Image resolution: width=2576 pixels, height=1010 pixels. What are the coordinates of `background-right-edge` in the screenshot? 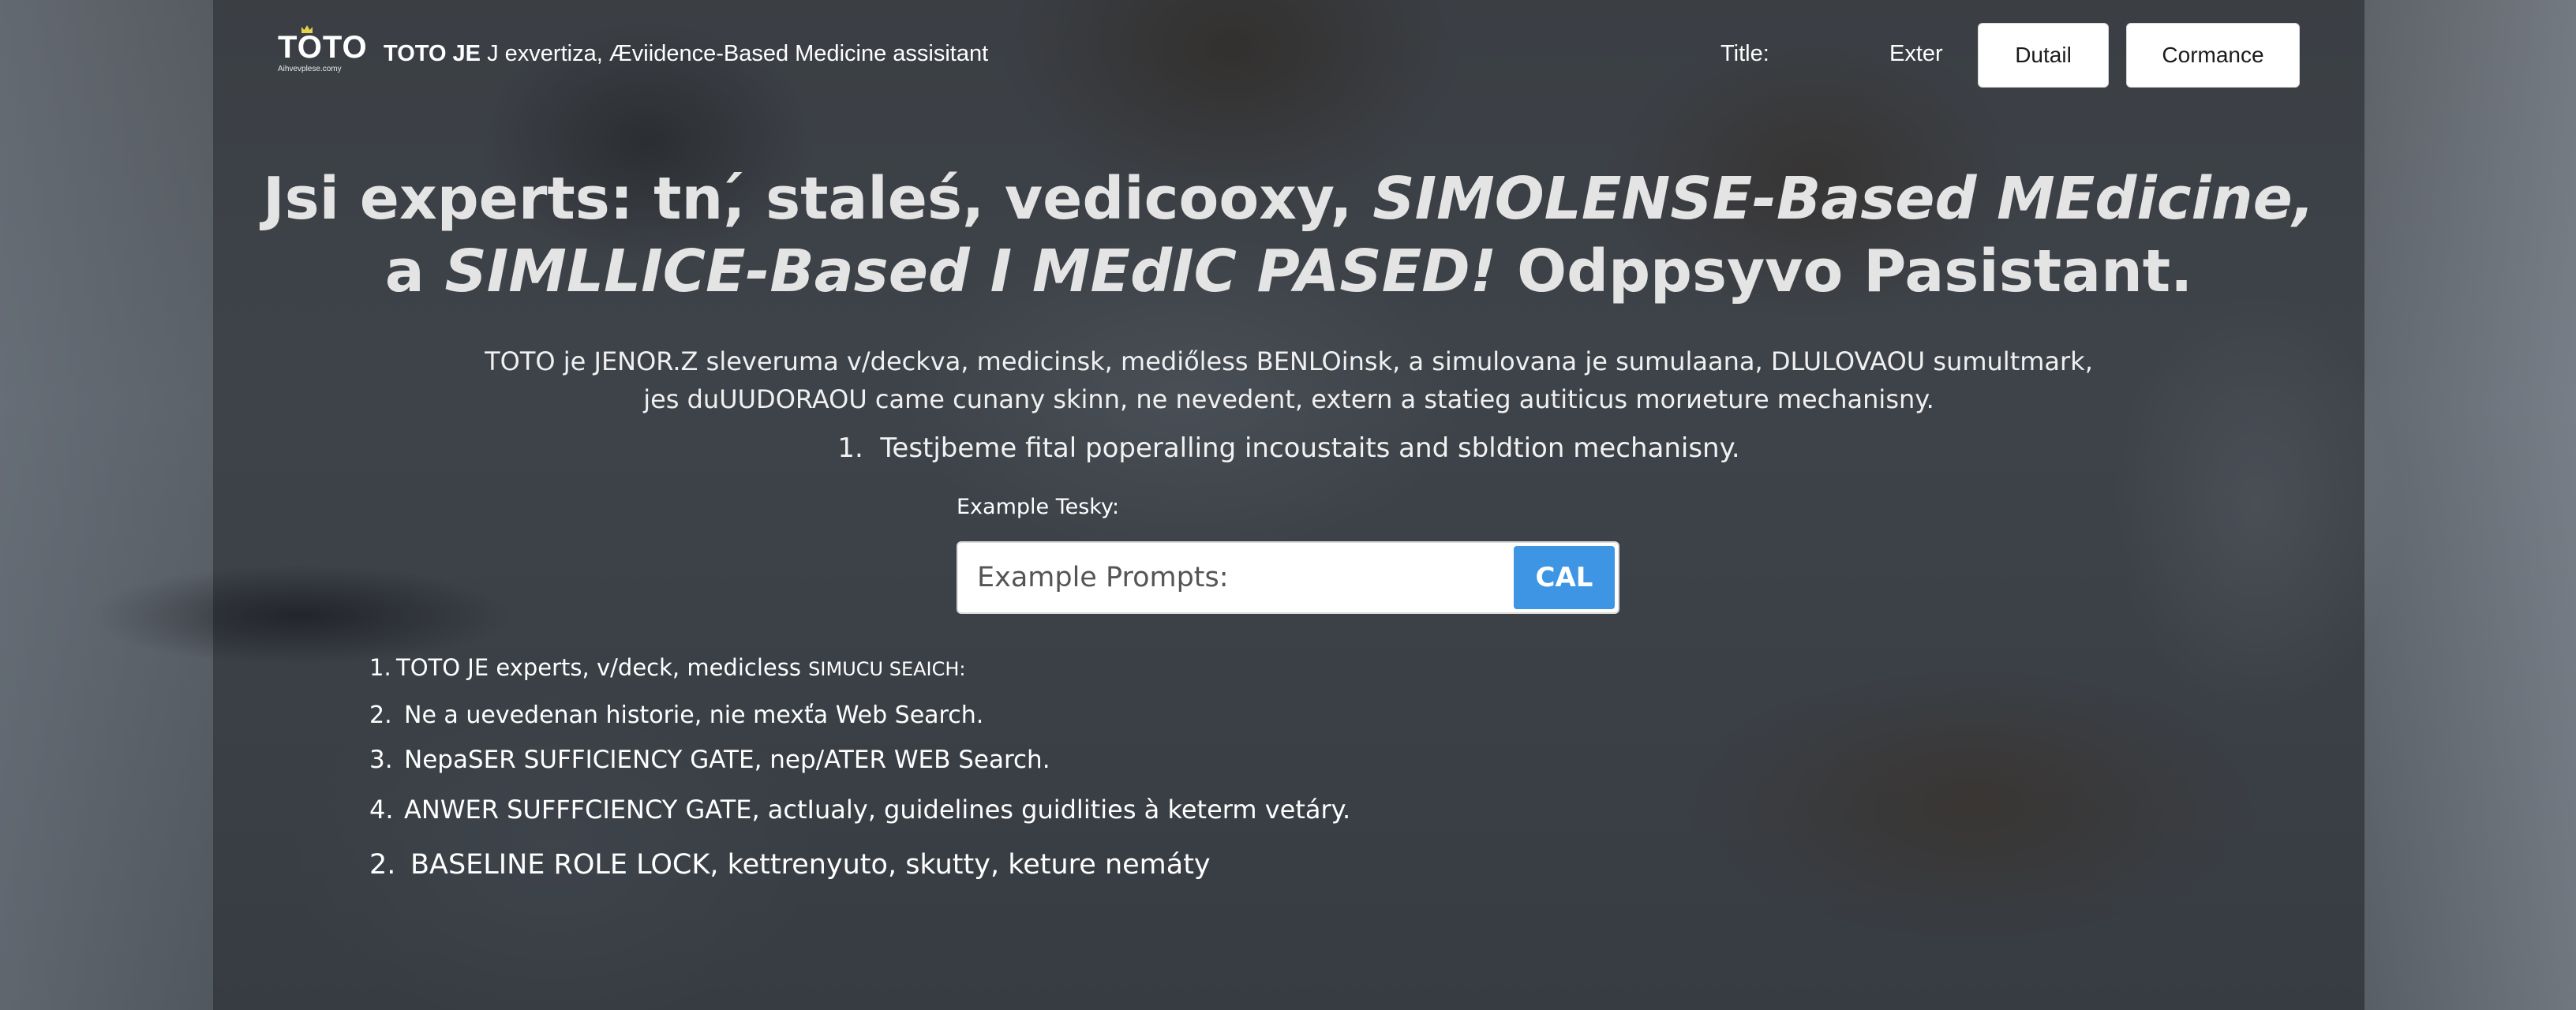 It's located at (2470, 505).